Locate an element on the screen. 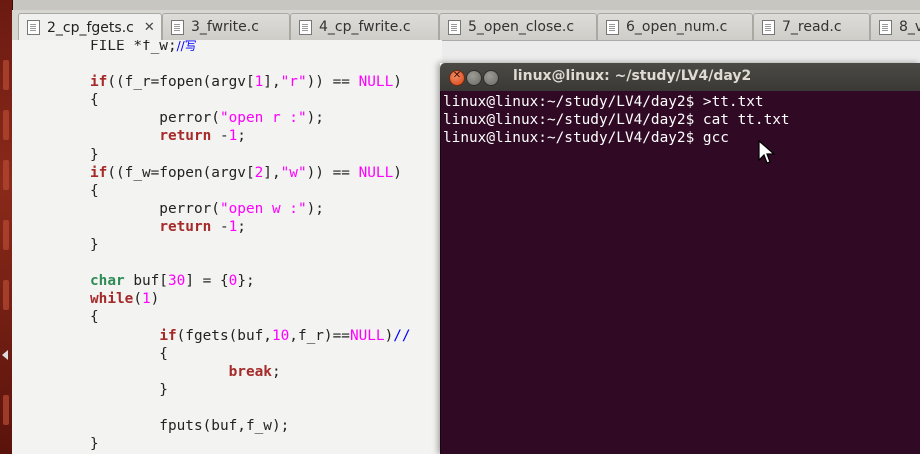  close-window-button: ✕ is located at coordinates (457, 78).